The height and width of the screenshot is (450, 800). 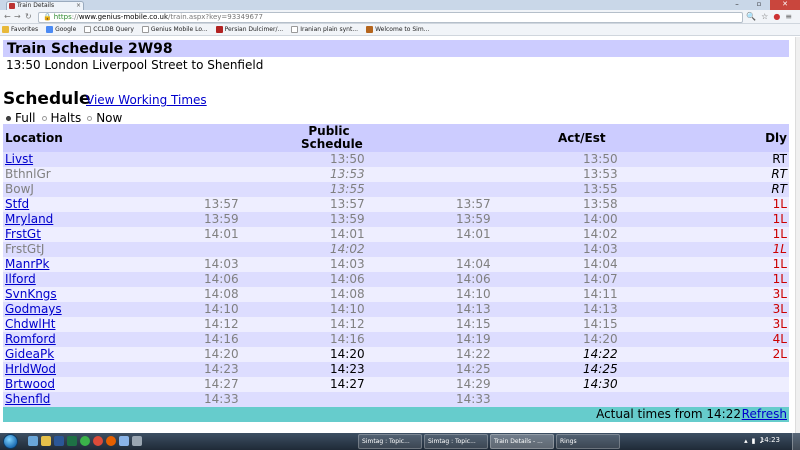 I want to click on radio-now-dot, so click(x=90, y=118).